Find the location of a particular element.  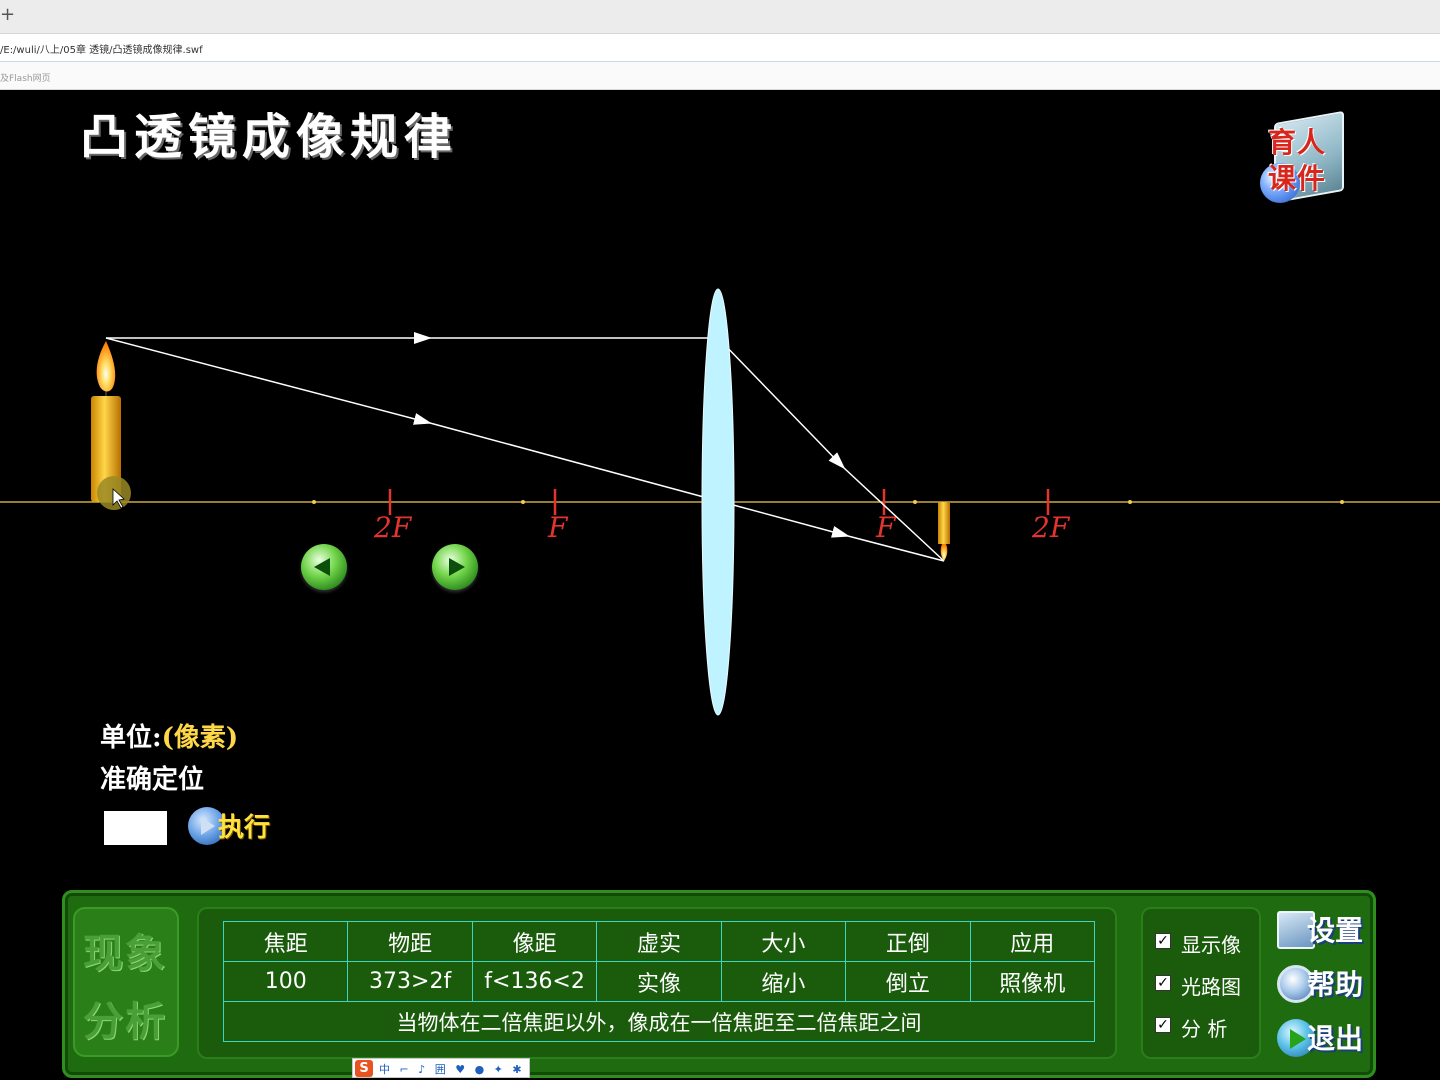

header-row: 焦距 物距 像距 虚实 大小 正倒 应用 is located at coordinates (659, 941).